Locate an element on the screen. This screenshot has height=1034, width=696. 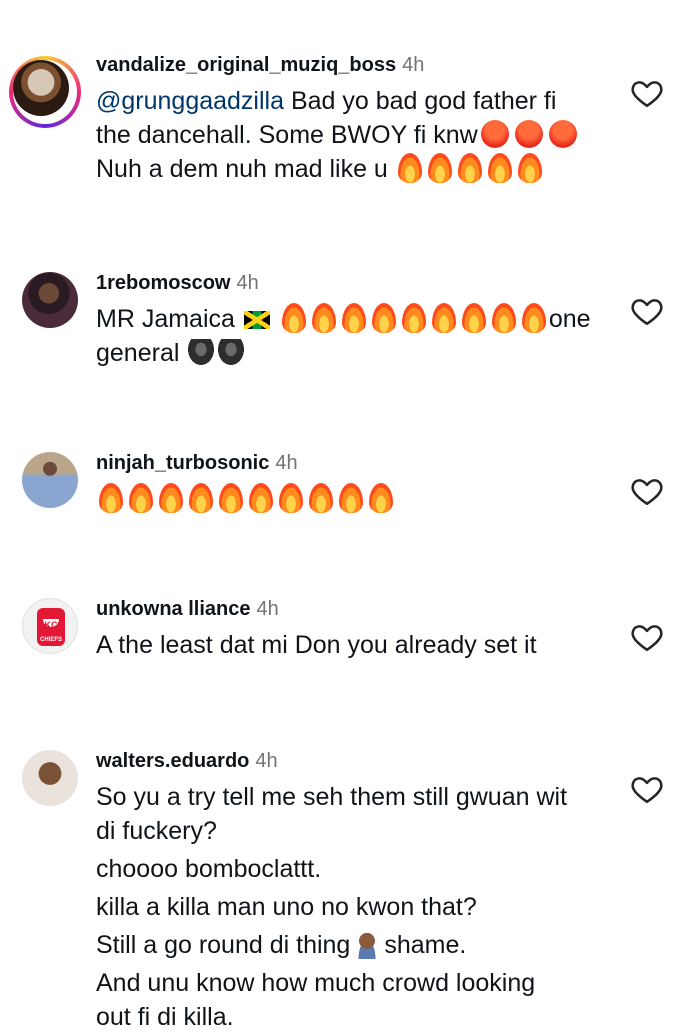
facepalm-emoji is located at coordinates (367, 945).